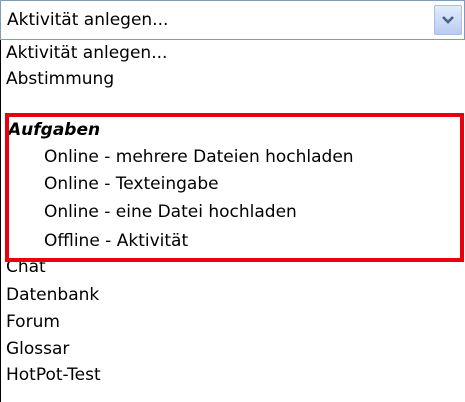 The height and width of the screenshot is (402, 465). I want to click on dropdown-button, so click(448, 20).